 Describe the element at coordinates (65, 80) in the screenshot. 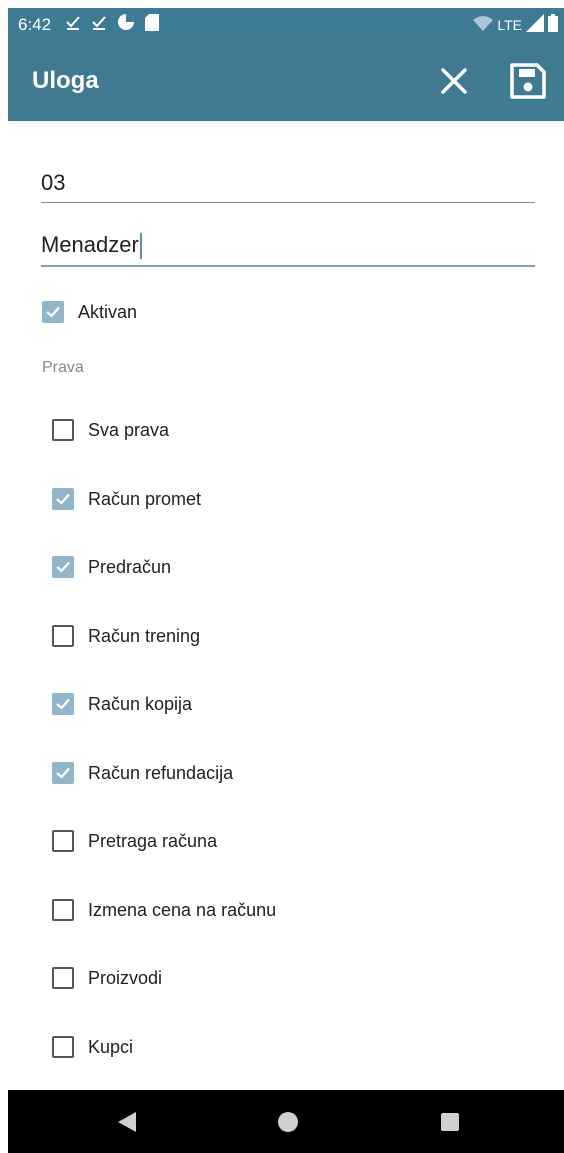

I see `page-title: Uloga` at that location.